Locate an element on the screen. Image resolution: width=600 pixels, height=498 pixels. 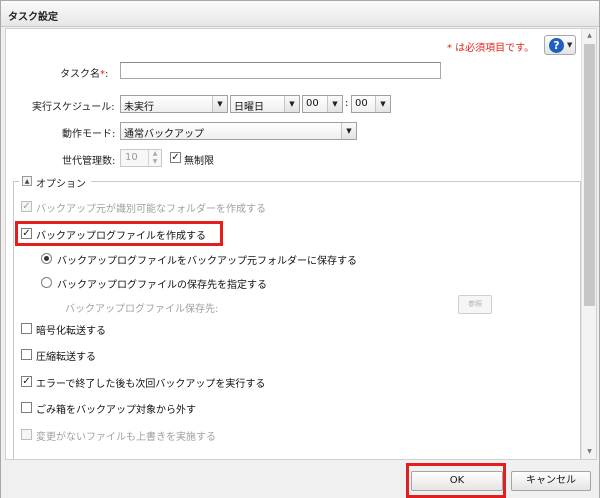
log-specify-dest-radio is located at coordinates (46, 282).